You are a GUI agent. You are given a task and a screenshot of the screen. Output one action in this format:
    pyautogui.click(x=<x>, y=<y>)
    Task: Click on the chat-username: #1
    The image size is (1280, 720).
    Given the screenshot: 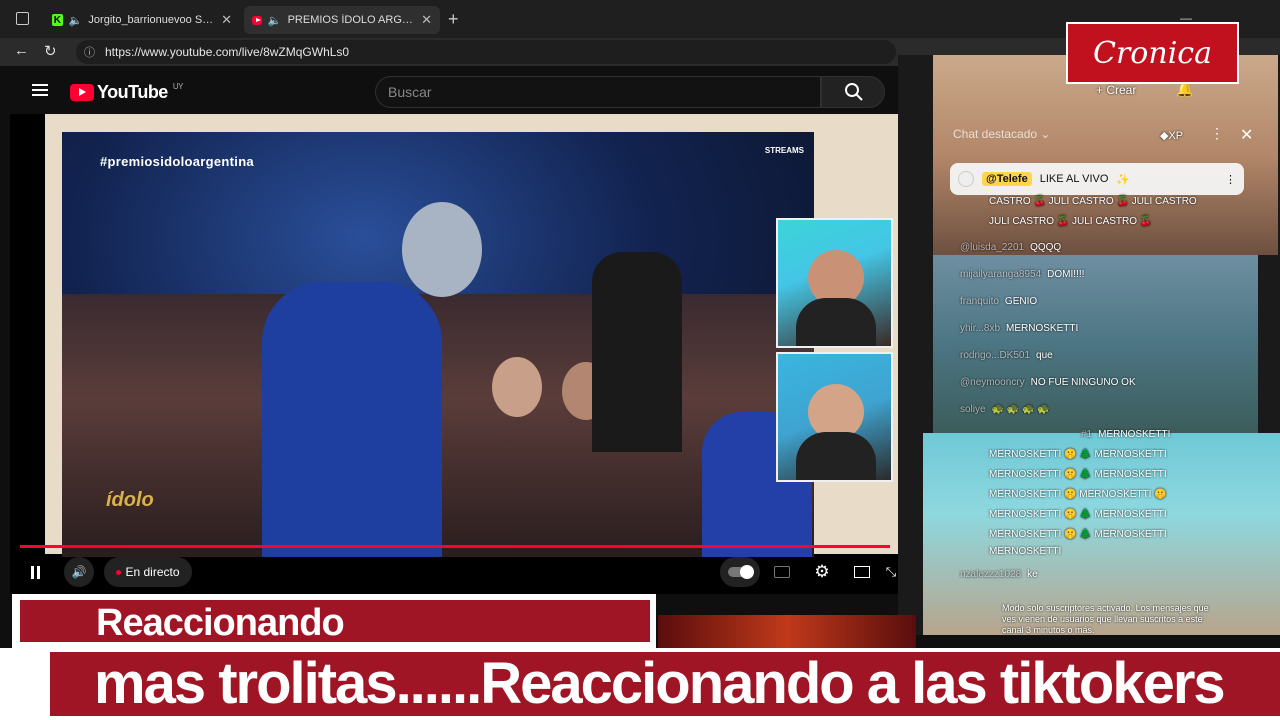 What is the action you would take?
    pyautogui.click(x=1086, y=434)
    